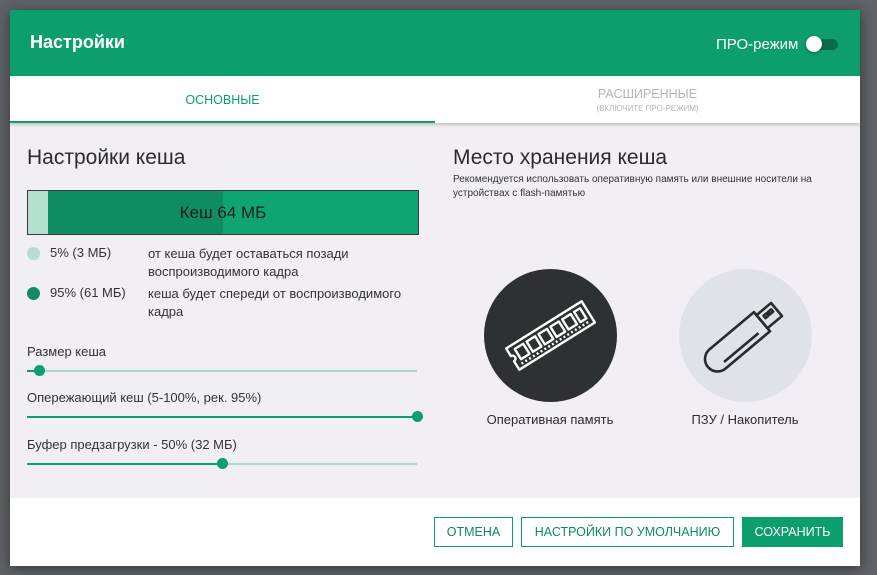 The height and width of the screenshot is (575, 877). I want to click on save-button: СОХРАНИТЬ, so click(792, 532).